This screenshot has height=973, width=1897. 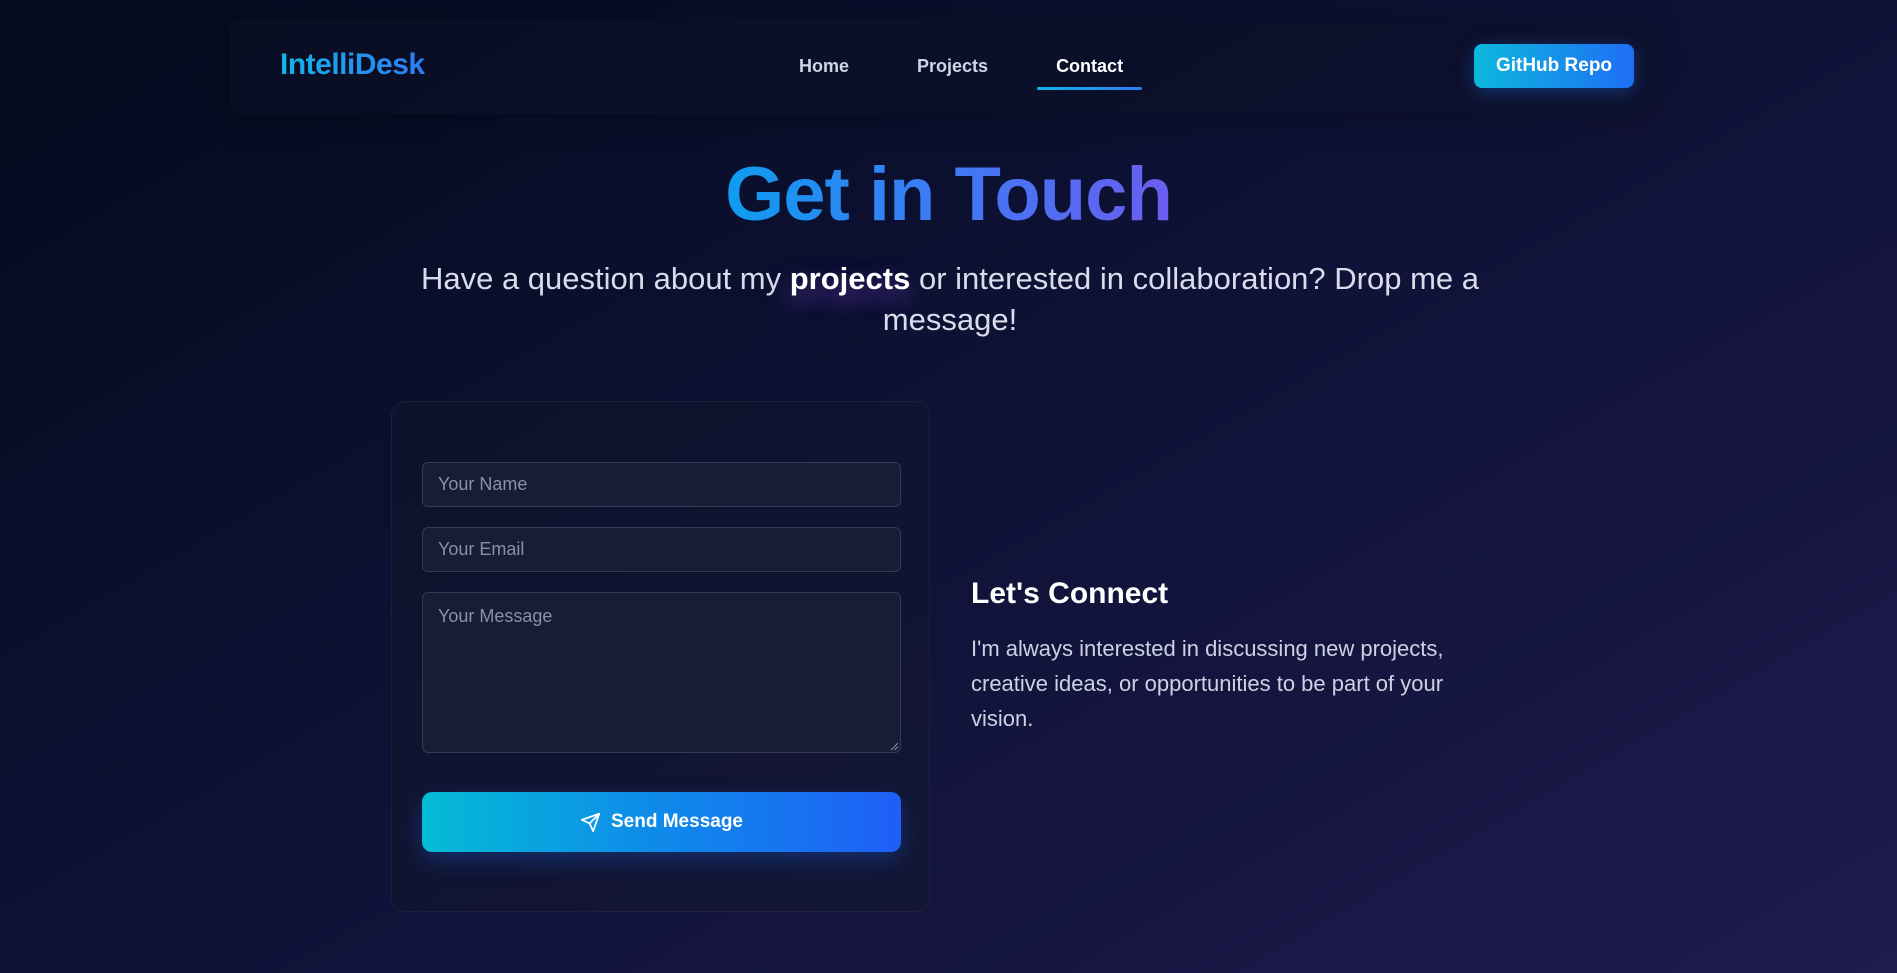 What do you see at coordinates (661, 484) in the screenshot?
I see `name-input` at bounding box center [661, 484].